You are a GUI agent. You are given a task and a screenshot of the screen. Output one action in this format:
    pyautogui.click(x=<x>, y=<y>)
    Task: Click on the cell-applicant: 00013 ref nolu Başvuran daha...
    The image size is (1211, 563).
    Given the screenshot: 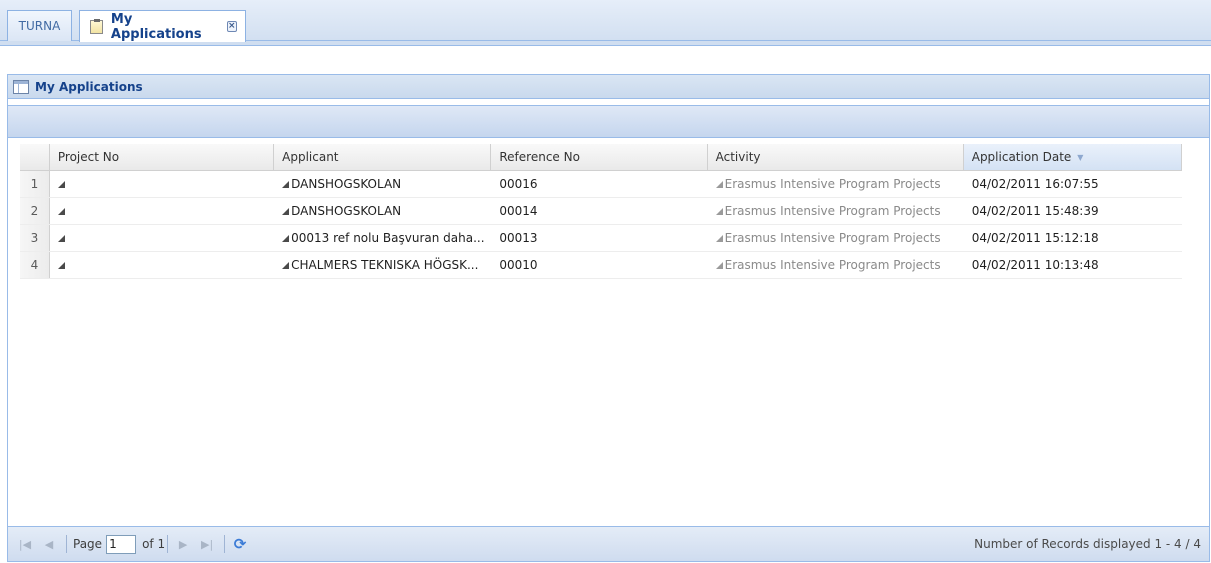 What is the action you would take?
    pyautogui.click(x=382, y=238)
    